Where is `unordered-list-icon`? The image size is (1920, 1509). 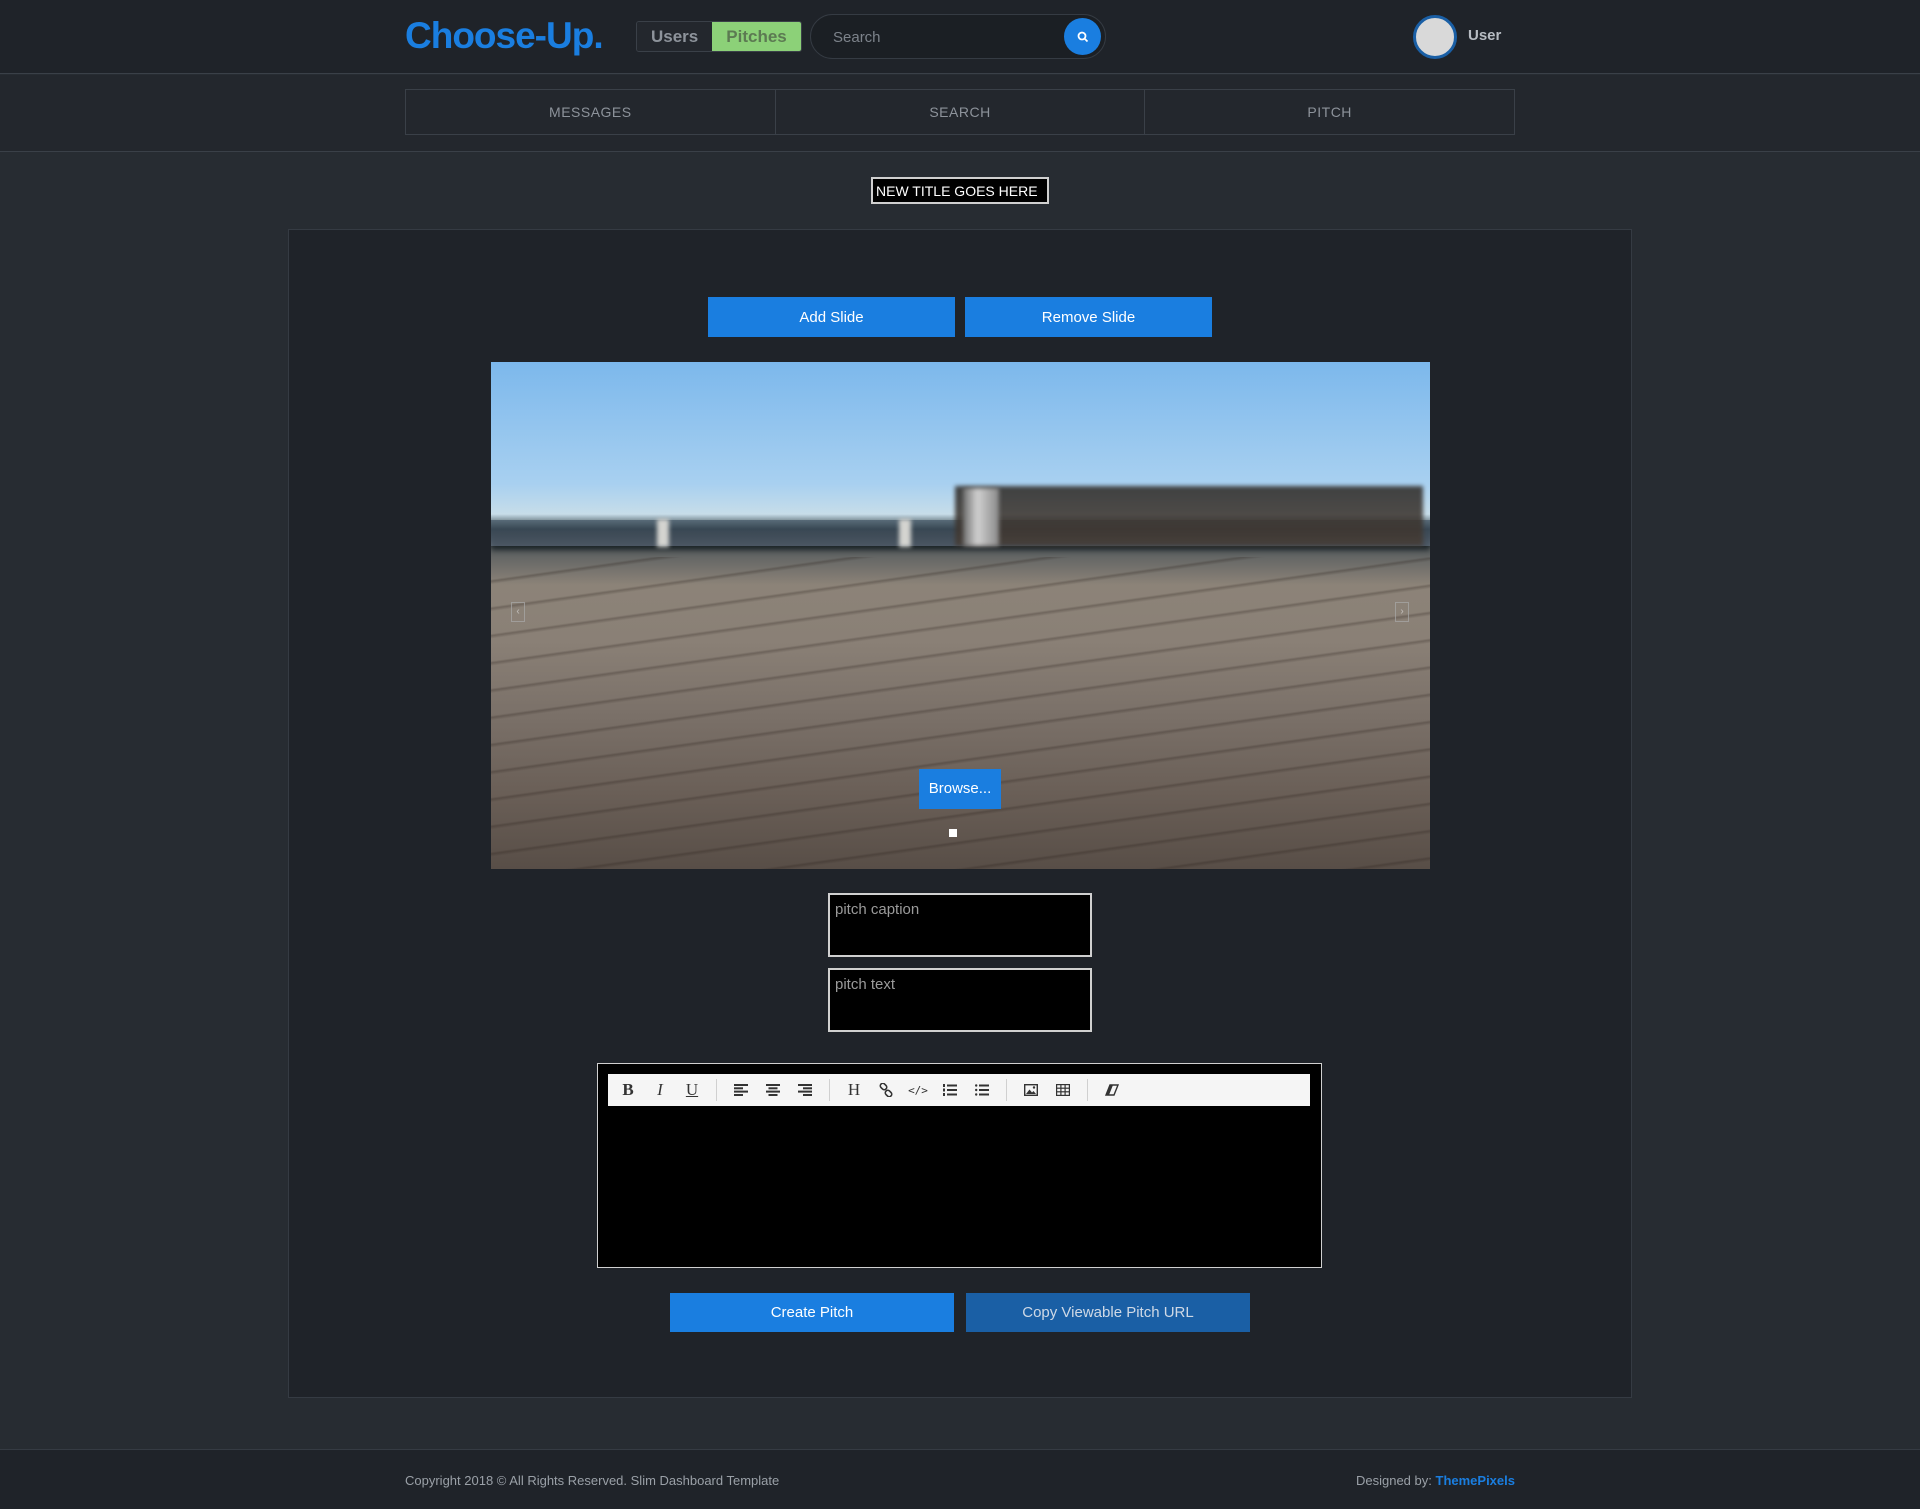 unordered-list-icon is located at coordinates (982, 1090).